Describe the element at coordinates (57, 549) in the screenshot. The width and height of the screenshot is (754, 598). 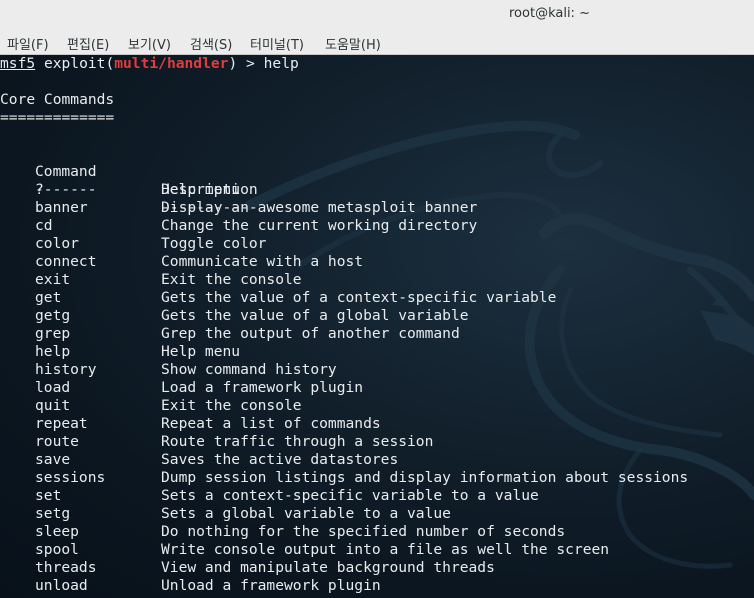
I see `row-command: spool` at that location.